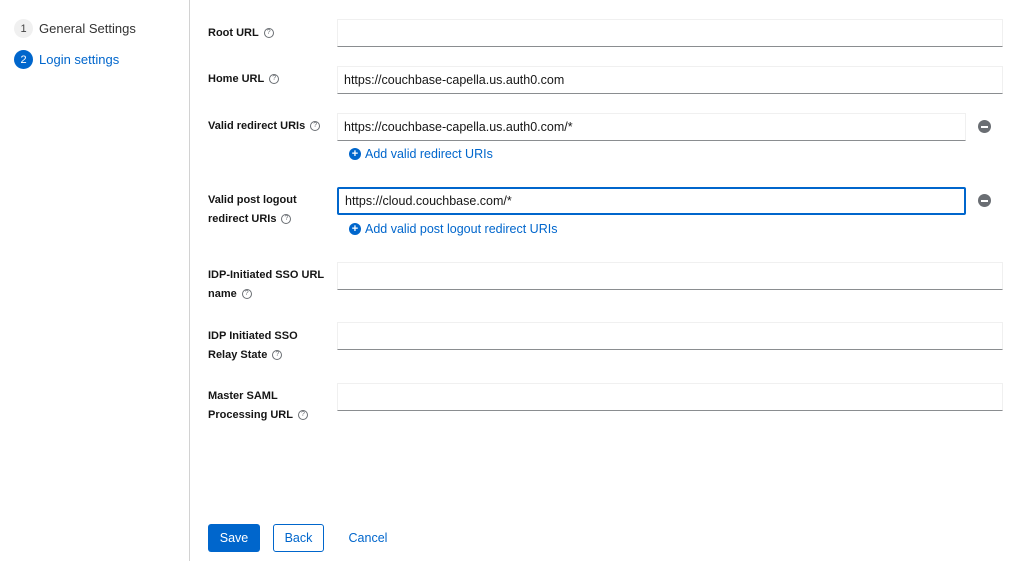 This screenshot has height=561, width=1024. What do you see at coordinates (23, 59) in the screenshot?
I see `step-number: 2` at bounding box center [23, 59].